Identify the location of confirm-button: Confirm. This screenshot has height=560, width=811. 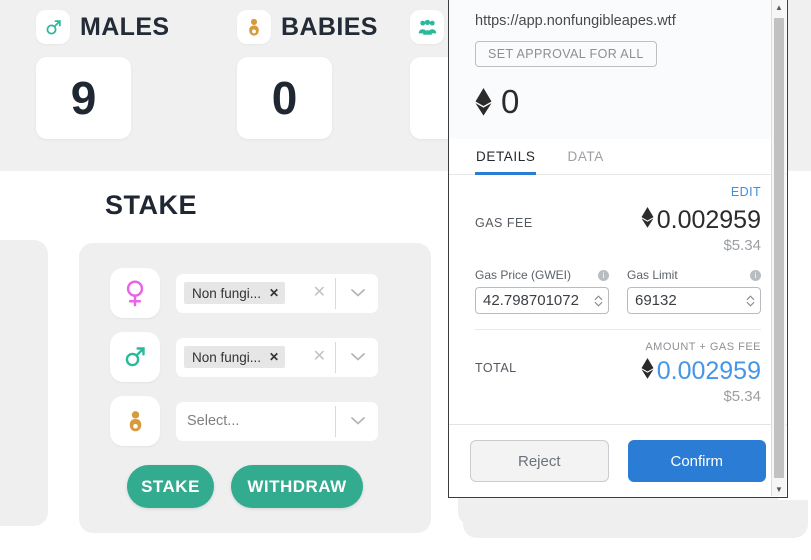
(696, 461).